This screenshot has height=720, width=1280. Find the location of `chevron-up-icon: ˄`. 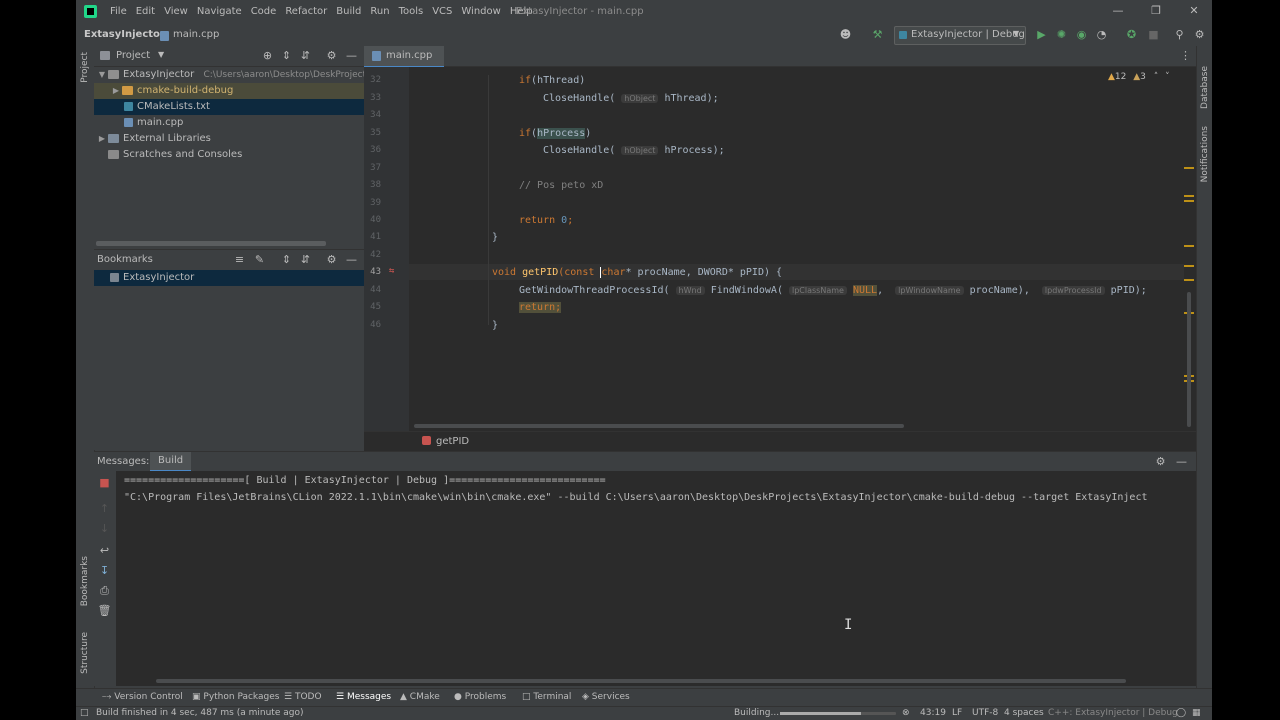

chevron-up-icon: ˄ is located at coordinates (1156, 77).